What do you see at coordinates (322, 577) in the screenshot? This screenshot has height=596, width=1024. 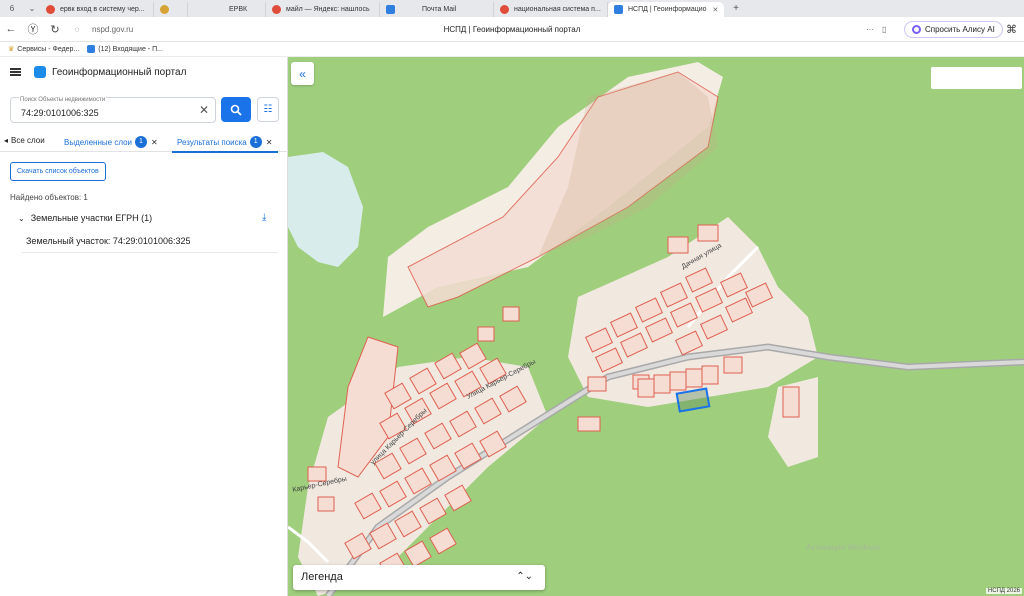 I see `legend-label: Легенда` at bounding box center [322, 577].